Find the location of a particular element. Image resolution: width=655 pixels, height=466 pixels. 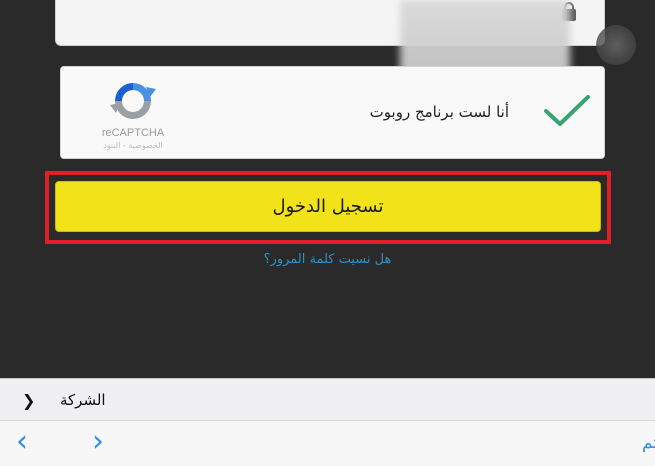

login-button: تسجيل الدخول is located at coordinates (328, 206).